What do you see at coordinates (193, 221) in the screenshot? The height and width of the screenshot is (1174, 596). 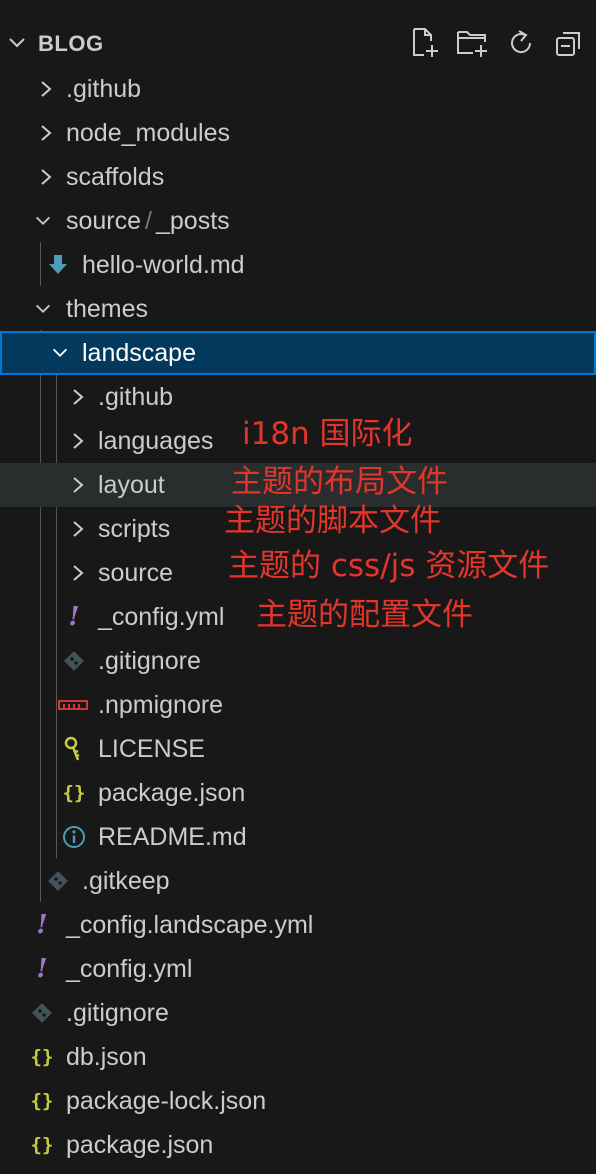 I see `compact-folder-name: _posts` at bounding box center [193, 221].